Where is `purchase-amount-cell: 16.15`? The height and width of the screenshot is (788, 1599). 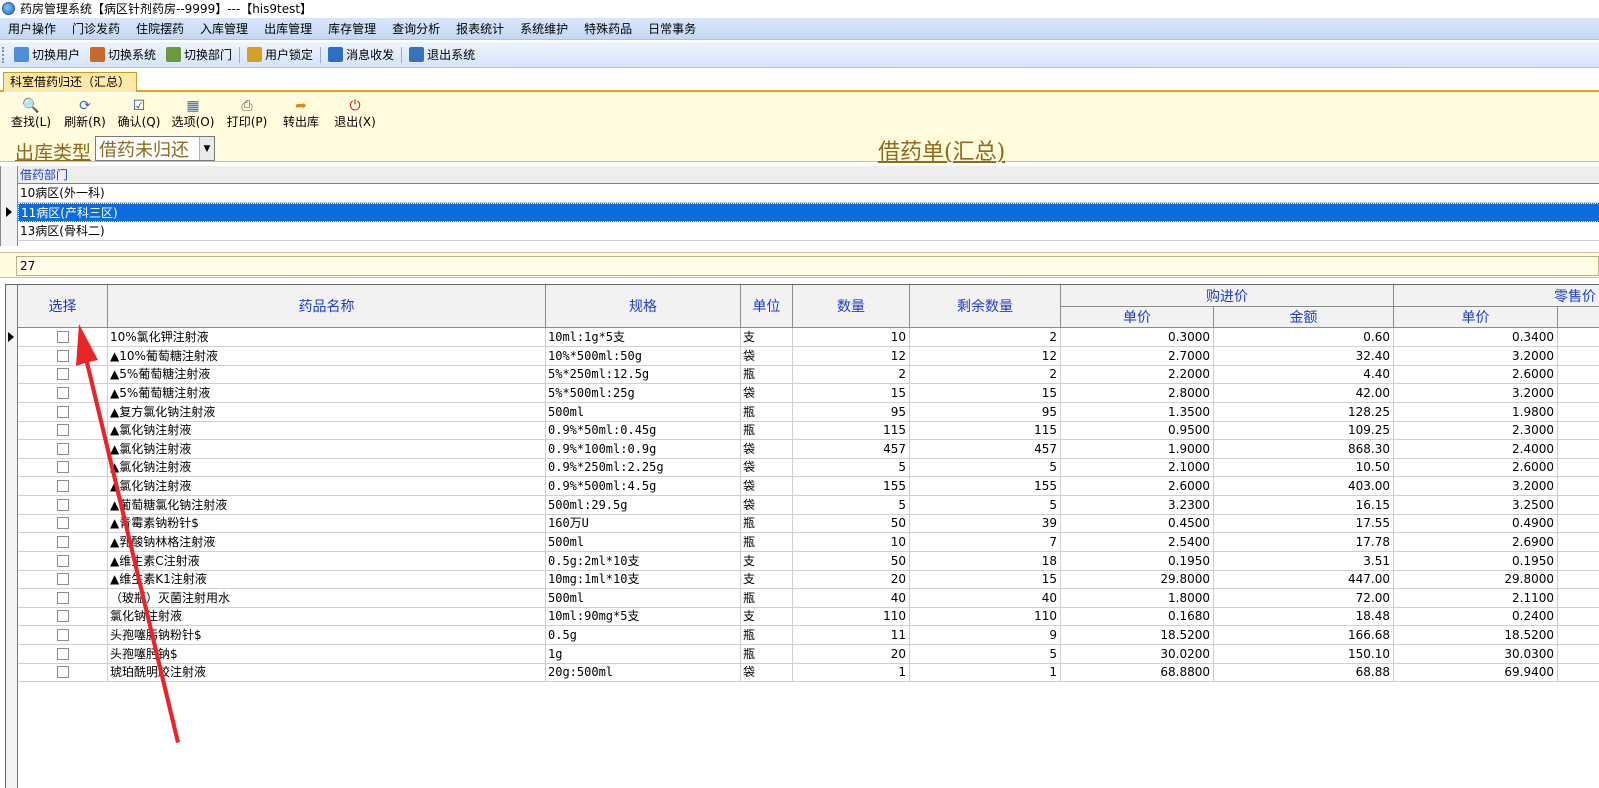
purchase-amount-cell: 16.15 is located at coordinates (1304, 505).